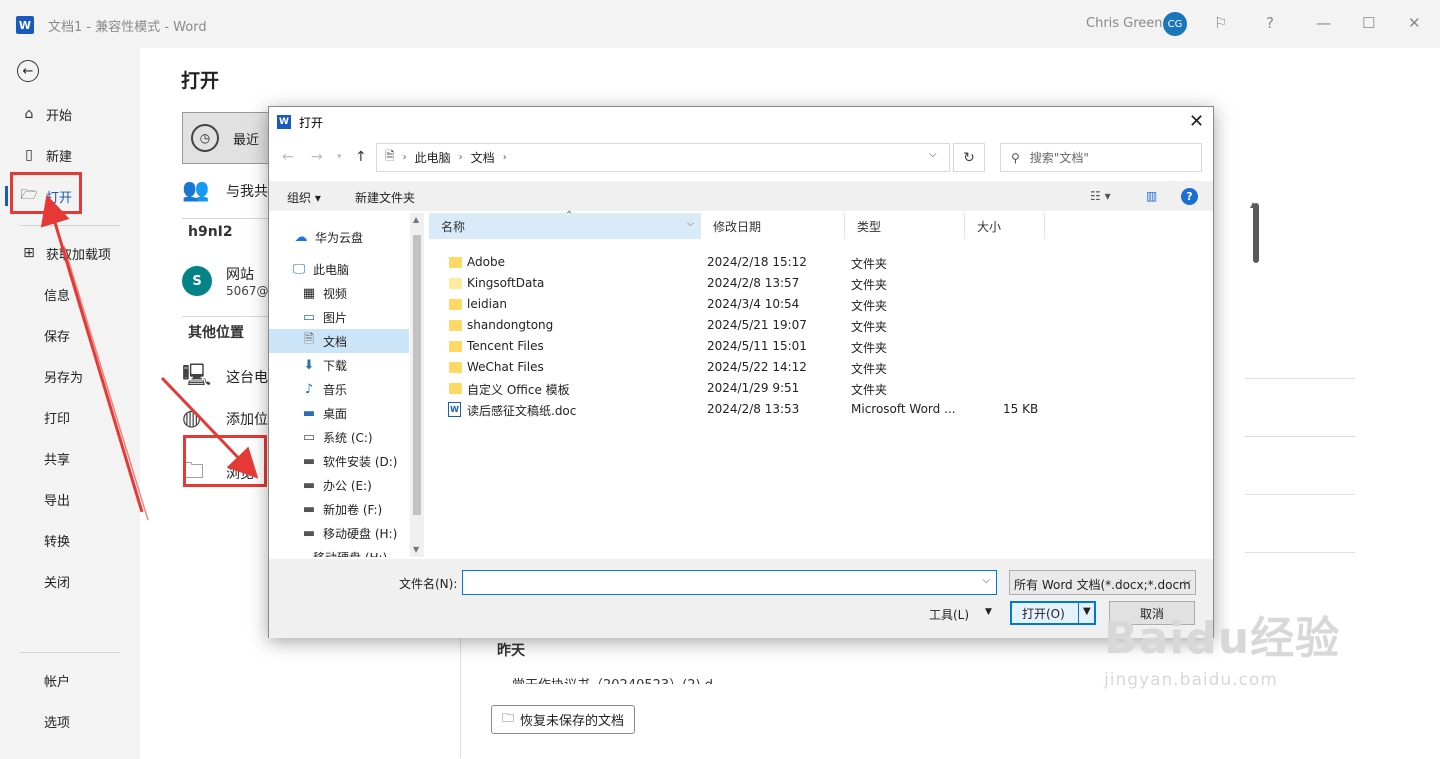 The width and height of the screenshot is (1440, 759). Describe the element at coordinates (821, 388) in the screenshot. I see `file-row: 自定义 Office 模板 2024/1/29 9:51 文件夹` at that location.